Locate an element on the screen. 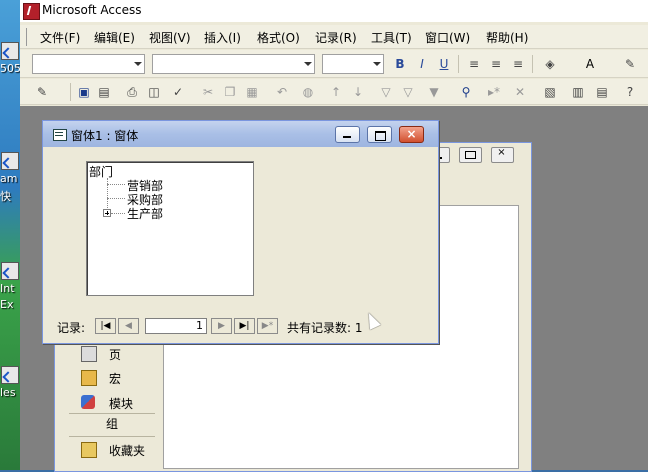 The height and width of the screenshot is (472, 648). db-object-macros: 宏 is located at coordinates (112, 378).